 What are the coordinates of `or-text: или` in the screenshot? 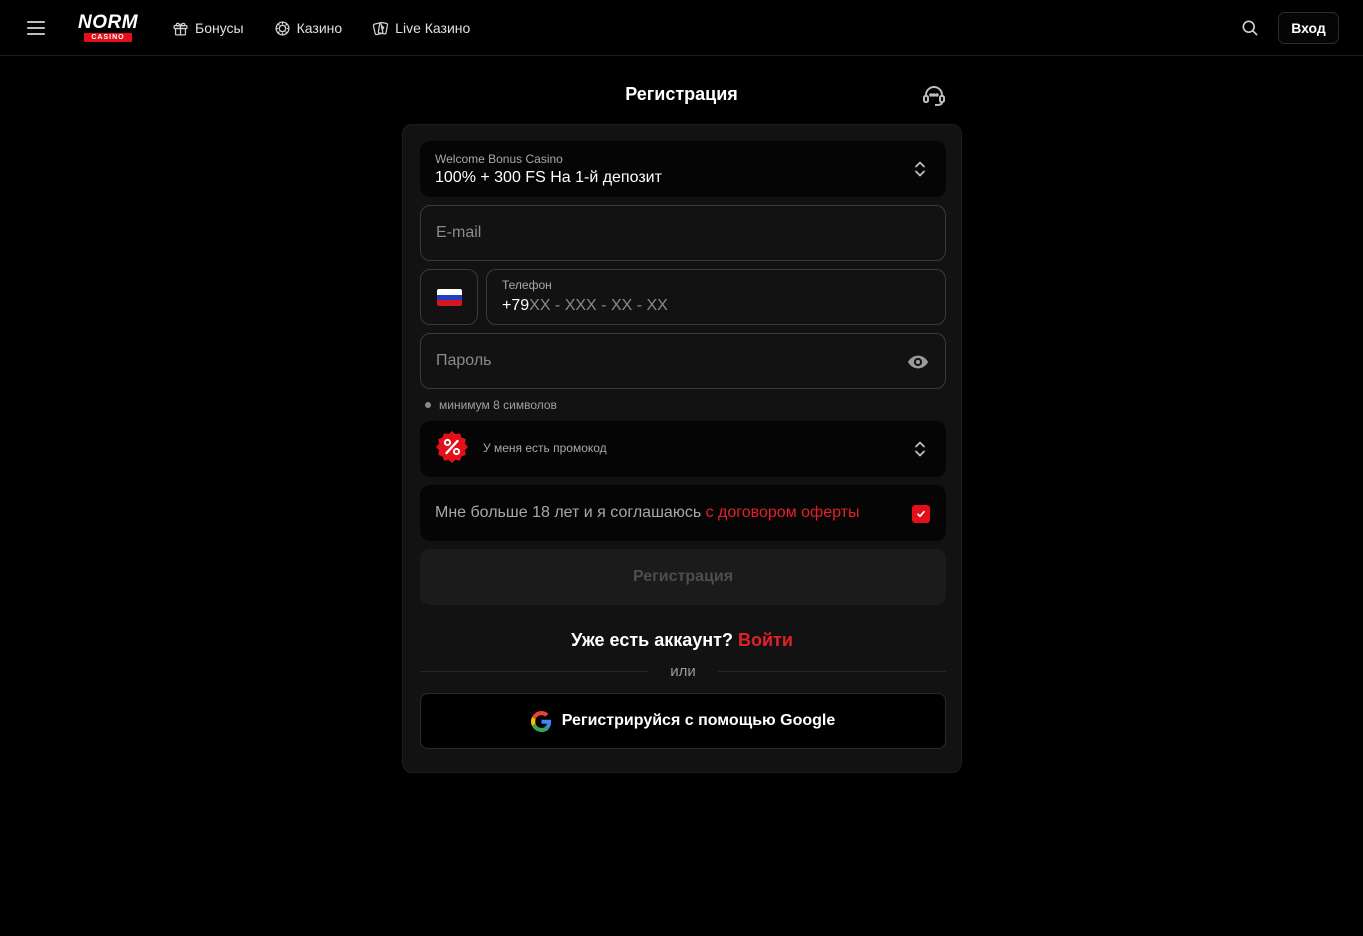 It's located at (683, 671).